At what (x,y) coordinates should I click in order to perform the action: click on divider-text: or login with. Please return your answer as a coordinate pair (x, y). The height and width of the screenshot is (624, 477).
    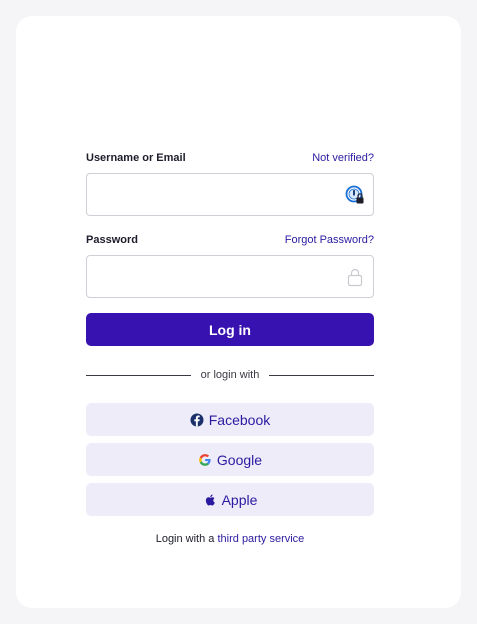
    Looking at the image, I should click on (230, 375).